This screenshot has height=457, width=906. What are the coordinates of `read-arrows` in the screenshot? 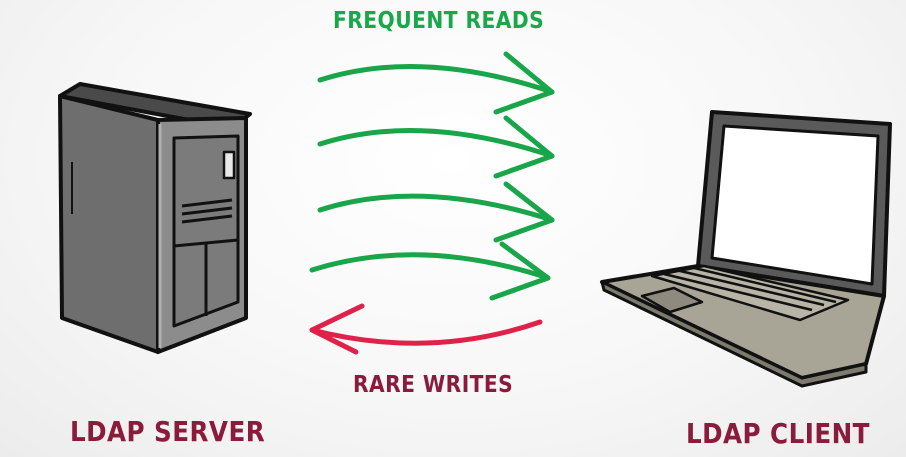 It's located at (432, 176).